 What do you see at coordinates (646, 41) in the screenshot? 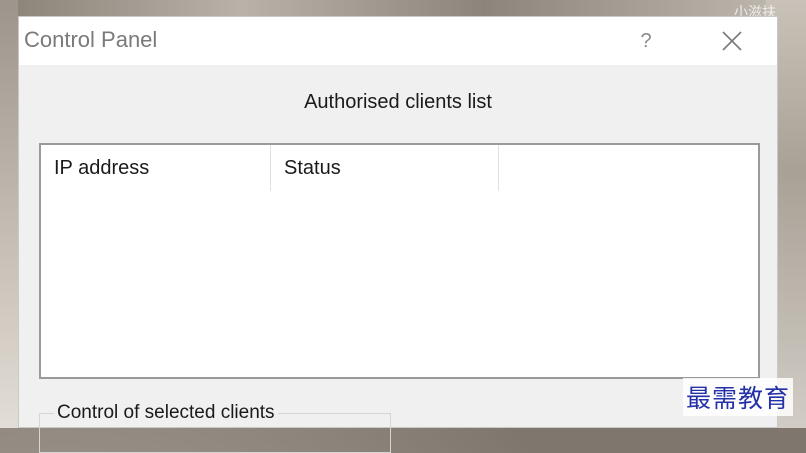
I see `help-button: ?` at bounding box center [646, 41].